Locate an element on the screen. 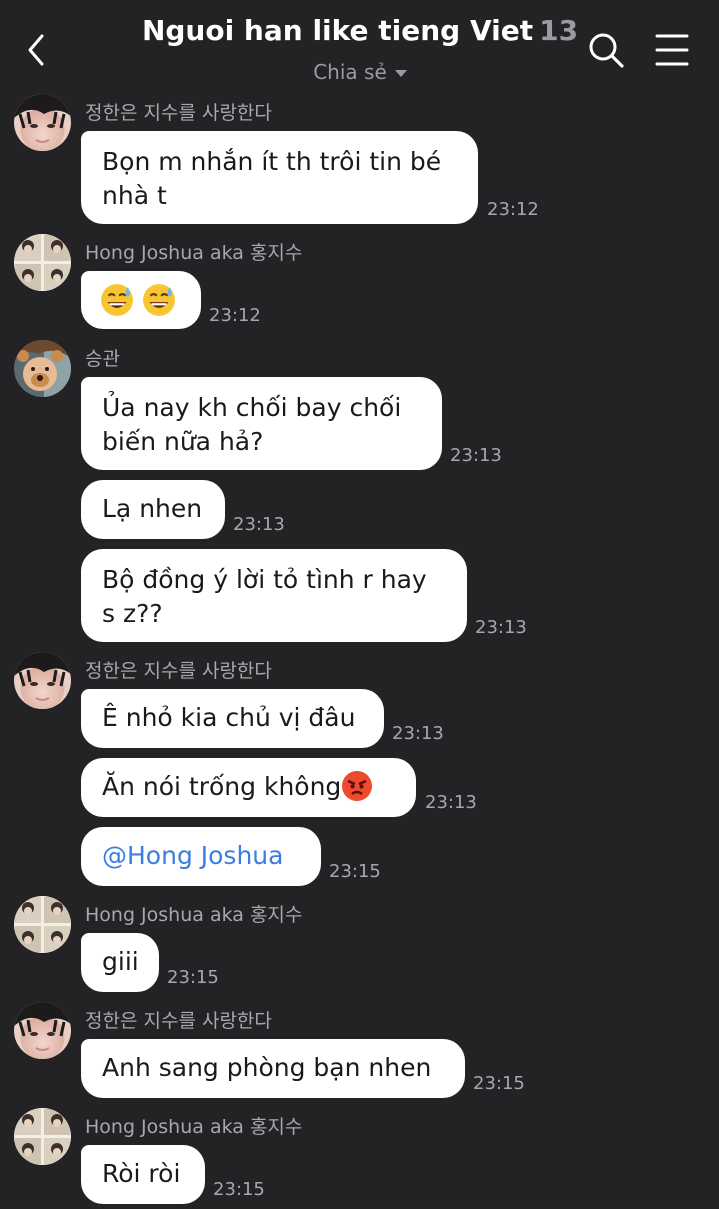  search-icon is located at coordinates (606, 50).